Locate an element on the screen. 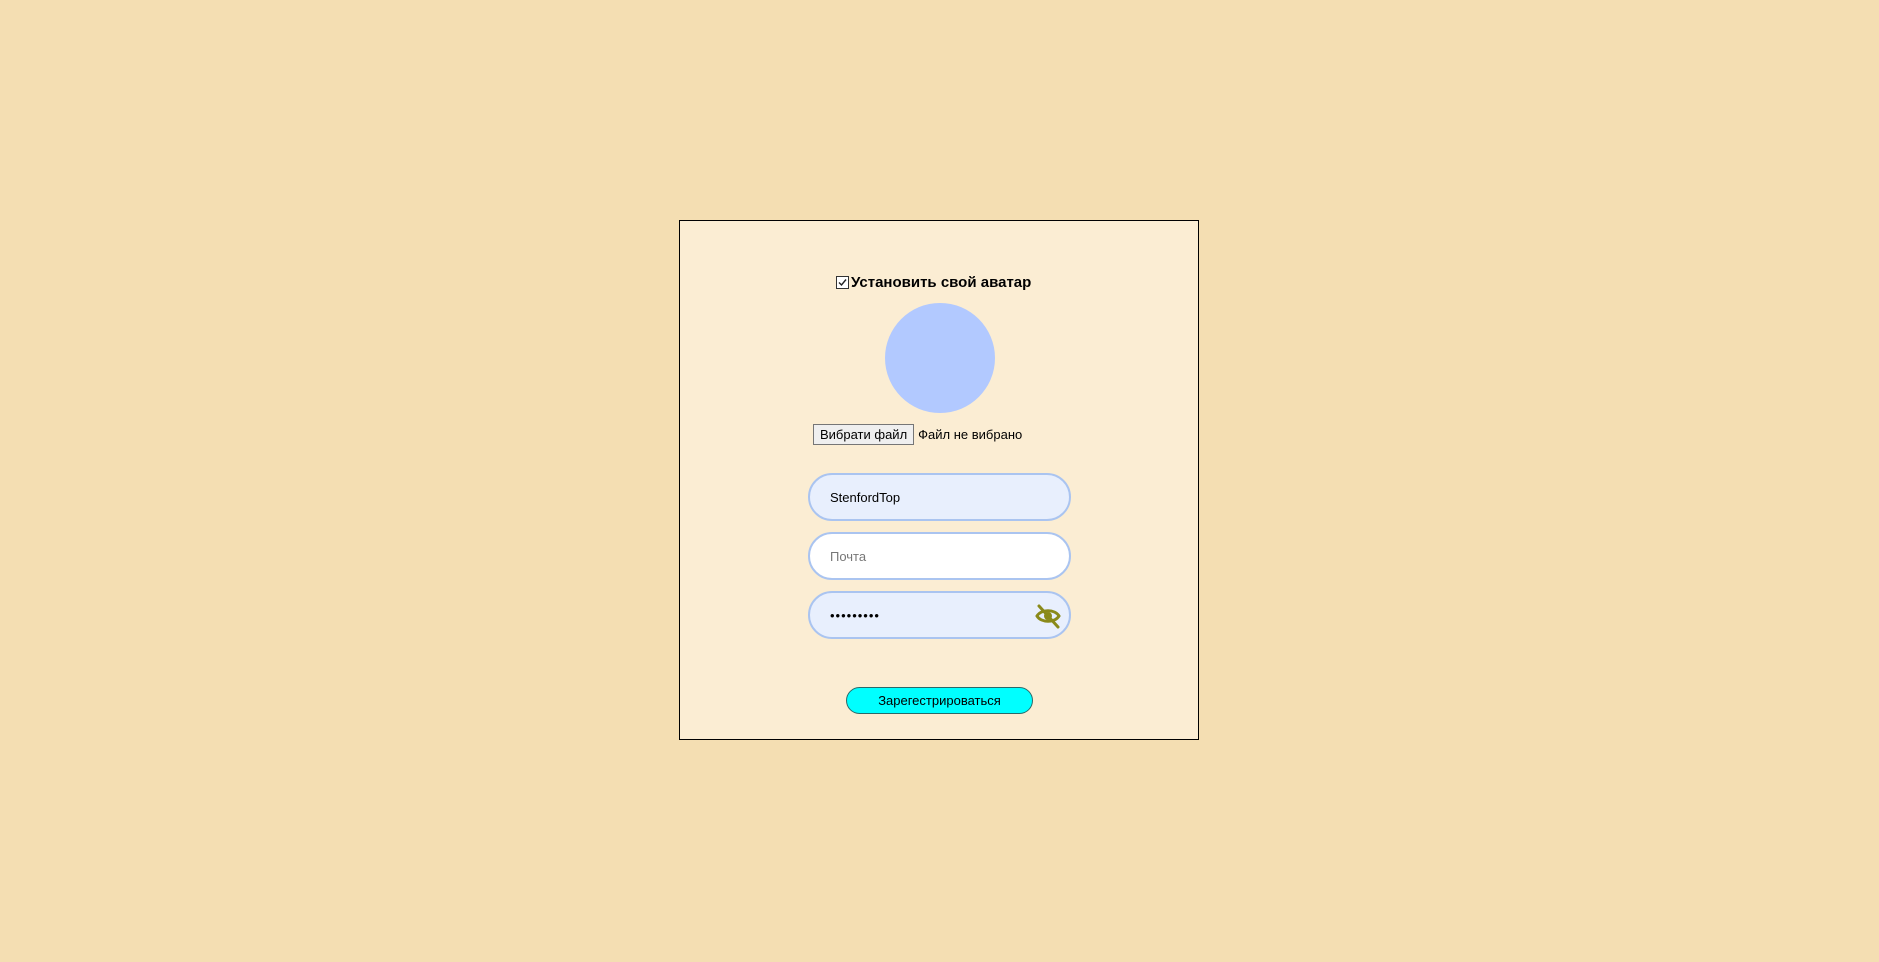 Image resolution: width=1879 pixels, height=962 pixels. avatar-toggle: Установить свой аватар is located at coordinates (933, 282).